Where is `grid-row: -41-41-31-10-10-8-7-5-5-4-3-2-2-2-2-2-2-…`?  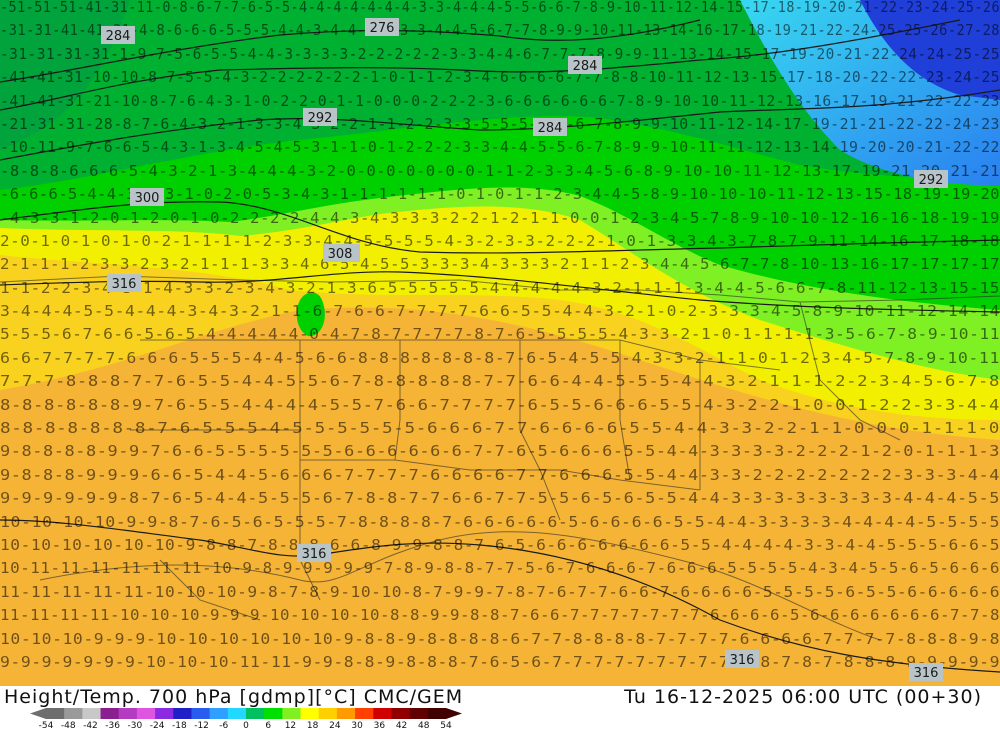 grid-row: -41-41-31-10-10-8-7-5-5-4-3-2-2-2-2-2-2-… is located at coordinates (500, 77).